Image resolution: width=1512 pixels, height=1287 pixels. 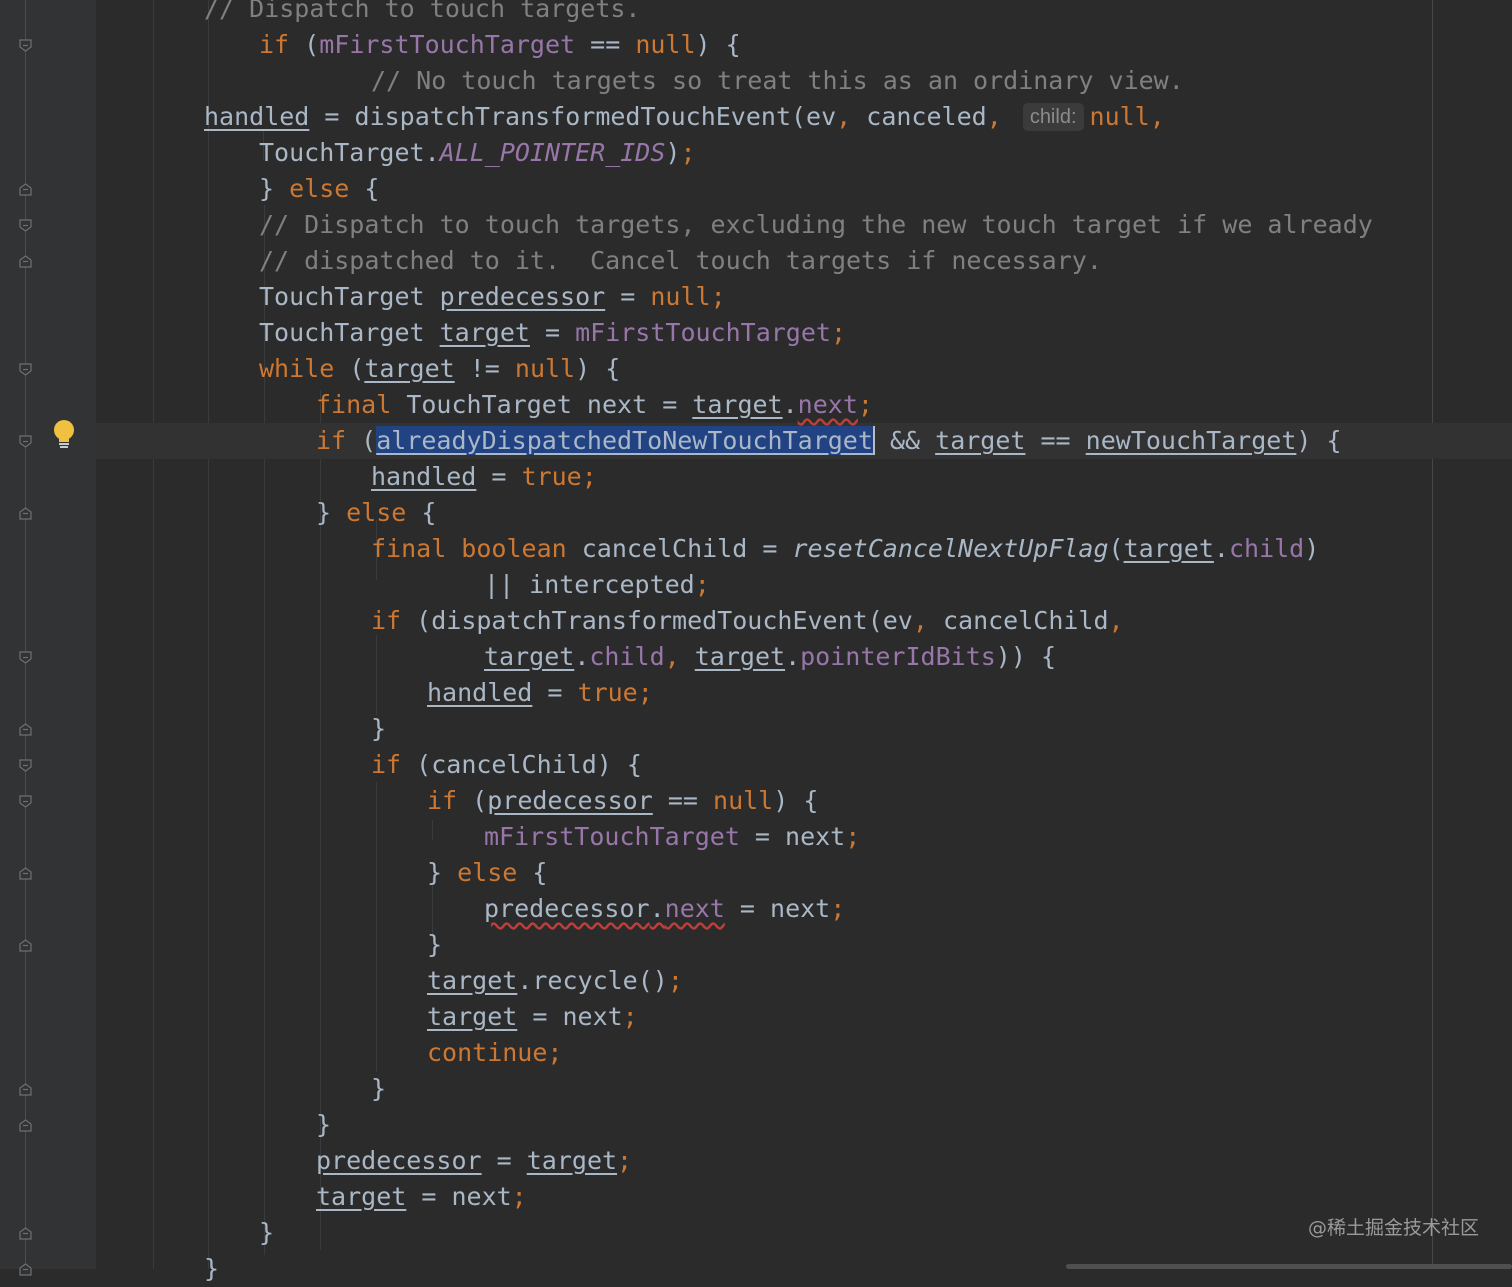 What do you see at coordinates (919, 116) in the screenshot?
I see `code-token: canceled` at bounding box center [919, 116].